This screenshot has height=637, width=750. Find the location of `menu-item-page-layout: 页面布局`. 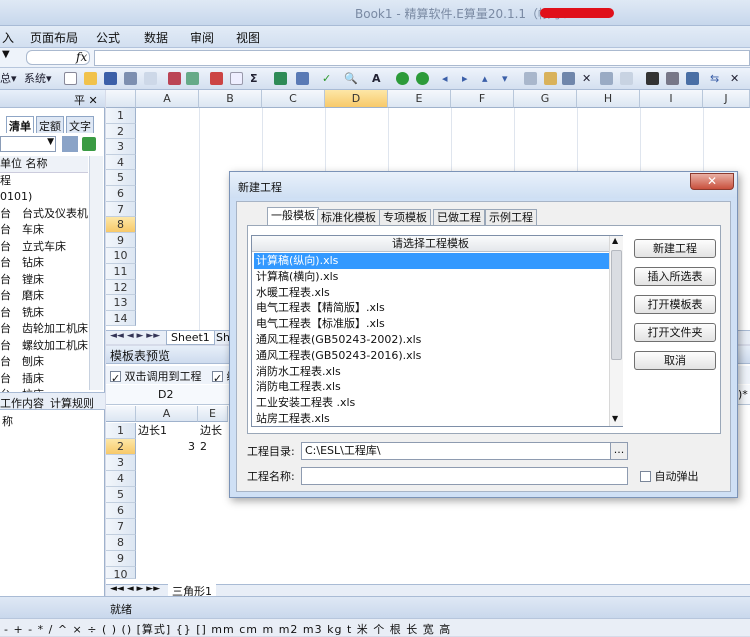

menu-item-page-layout: 页面布局 is located at coordinates (54, 37).